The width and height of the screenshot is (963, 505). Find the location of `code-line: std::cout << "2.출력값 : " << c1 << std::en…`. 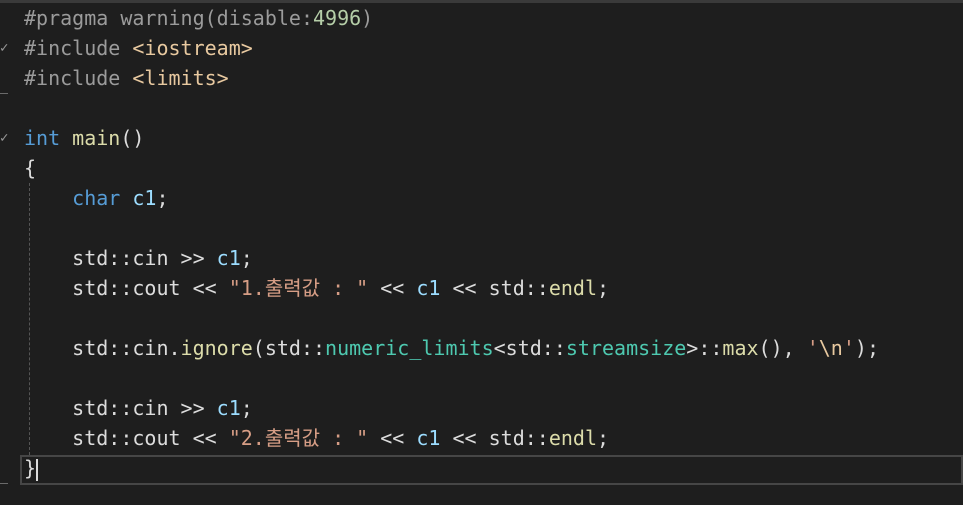

code-line: std::cout << "2.출력값 : " << c1 << std::en… is located at coordinates (316, 438).